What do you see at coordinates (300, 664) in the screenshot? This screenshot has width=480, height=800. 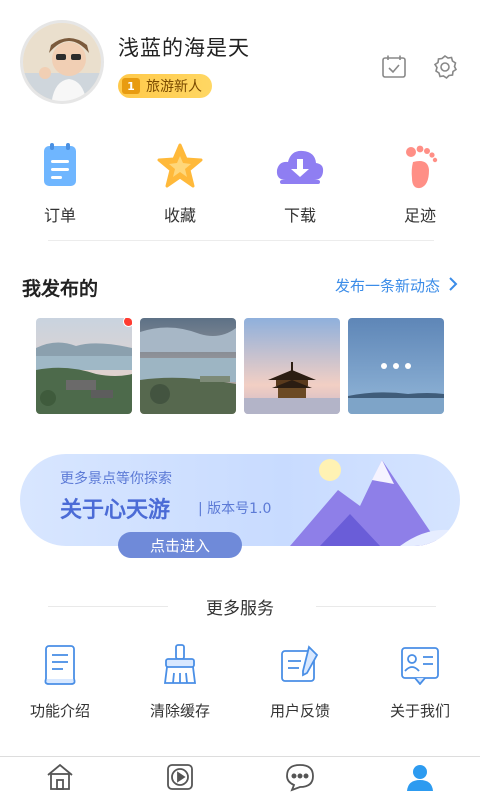 I see `feedback-edit-icon` at bounding box center [300, 664].